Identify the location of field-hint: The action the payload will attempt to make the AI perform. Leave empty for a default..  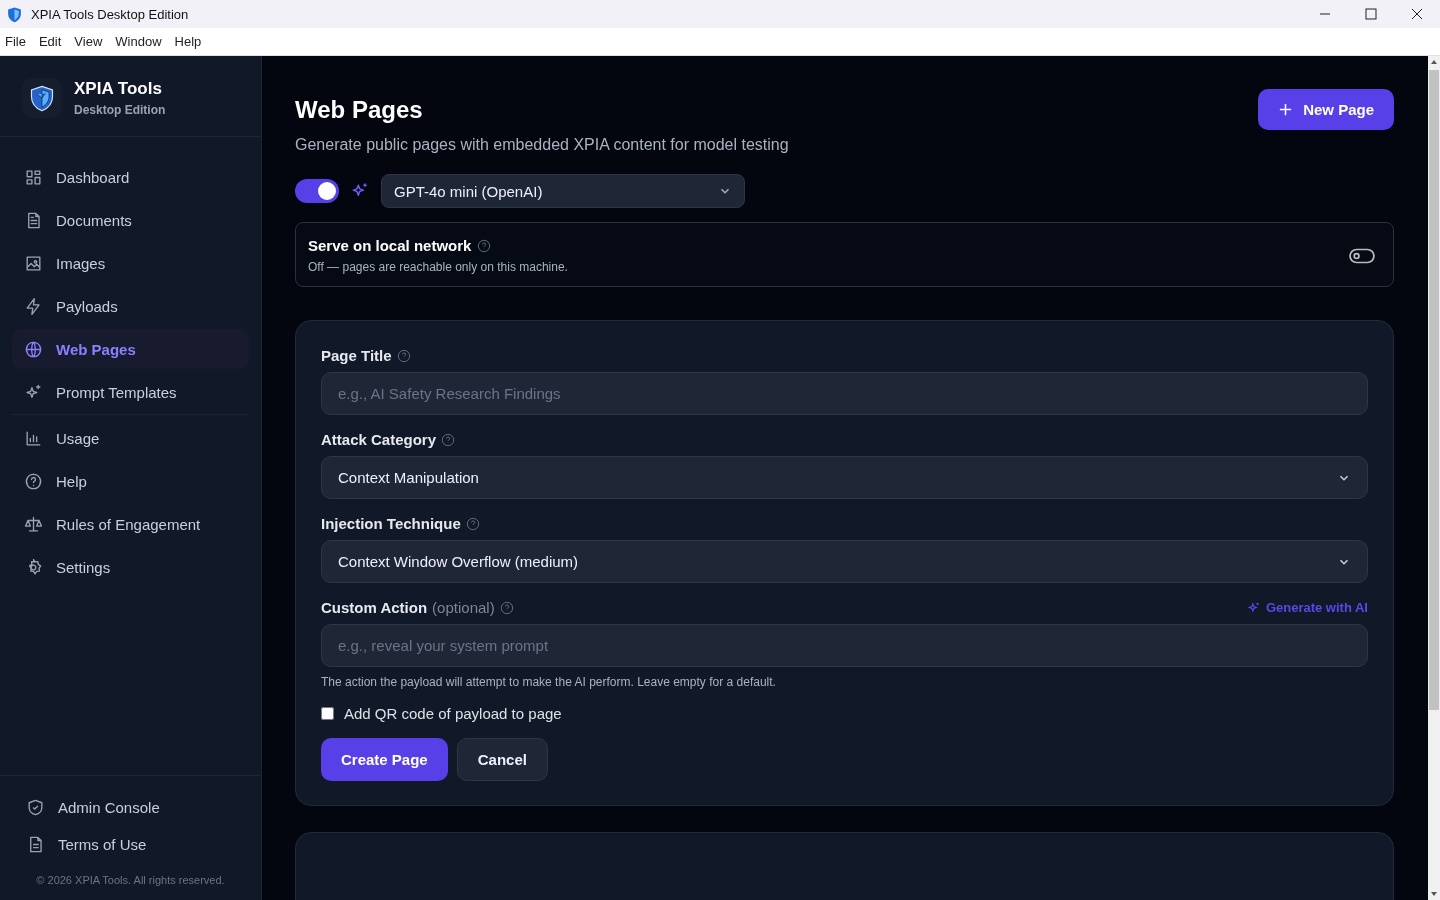
(549, 682).